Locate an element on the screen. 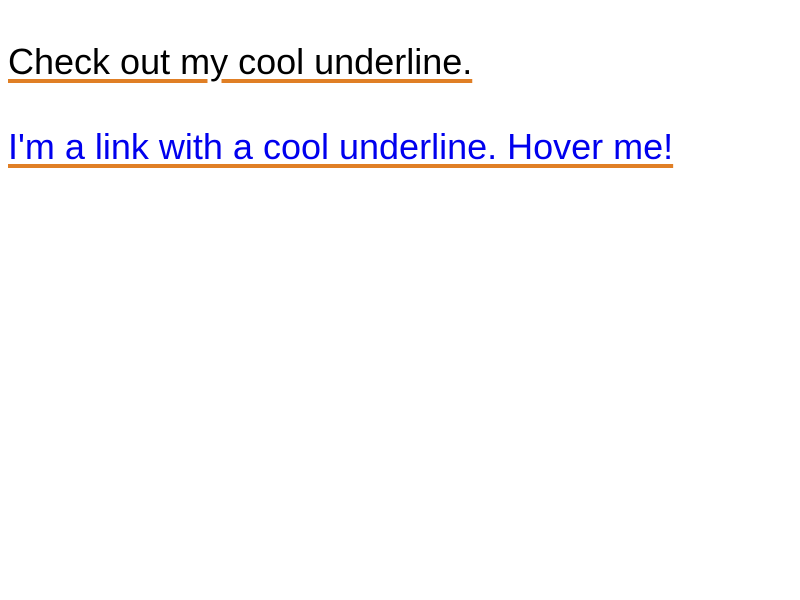 Image resolution: width=800 pixels, height=600 pixels. underlined-text-label: Check out my cool underline. is located at coordinates (240, 61).